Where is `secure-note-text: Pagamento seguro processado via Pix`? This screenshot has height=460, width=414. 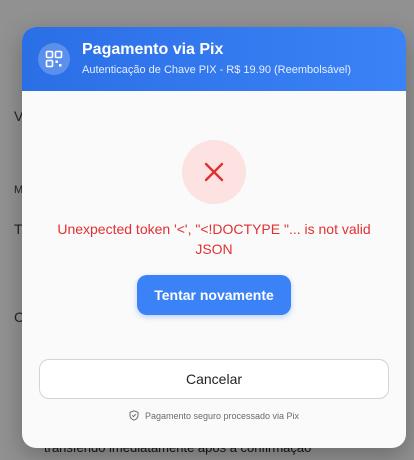 secure-note-text: Pagamento seguro processado via Pix is located at coordinates (222, 415).